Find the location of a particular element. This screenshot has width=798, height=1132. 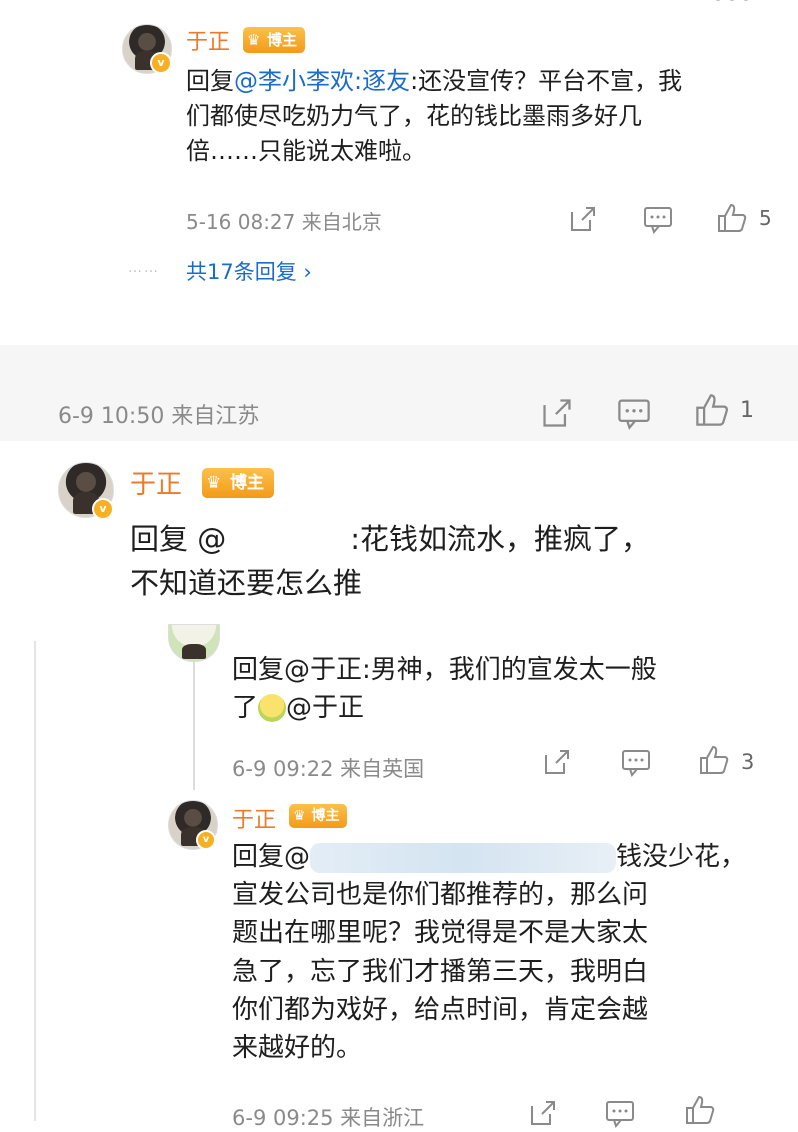

reply-line: 宣发公司也是你们都推荐的，那么问 is located at coordinates (440, 895).